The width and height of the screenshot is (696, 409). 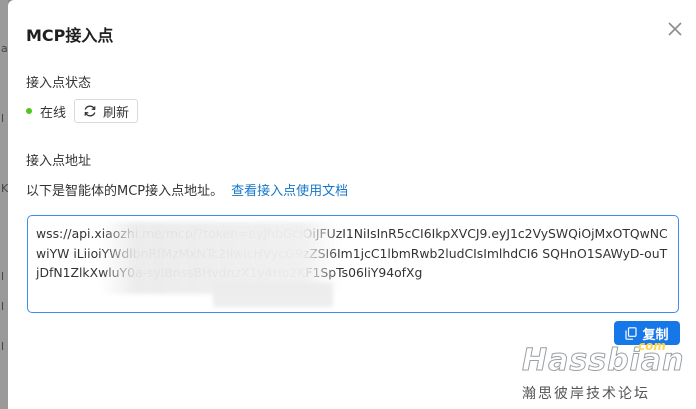 I want to click on redaction-blur, so click(x=273, y=295).